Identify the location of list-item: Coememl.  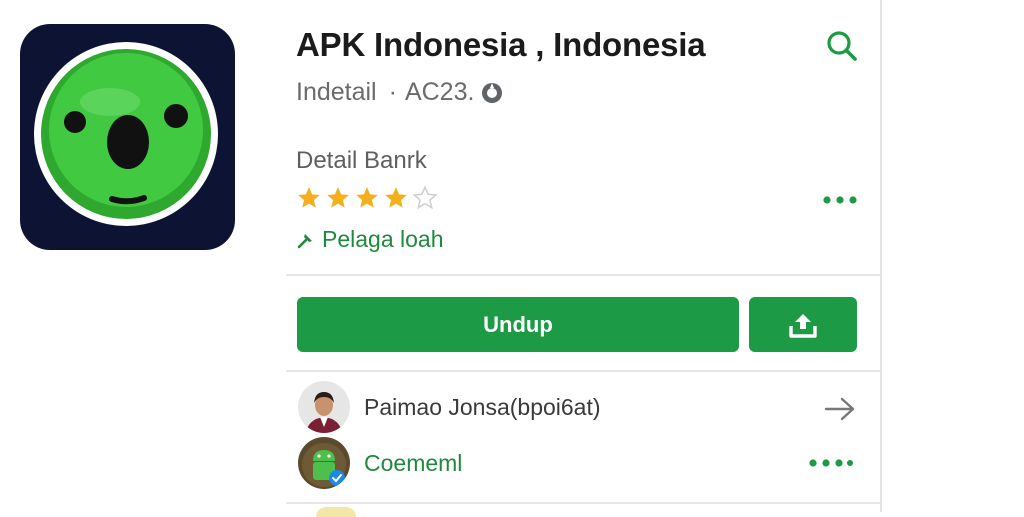
(380, 463).